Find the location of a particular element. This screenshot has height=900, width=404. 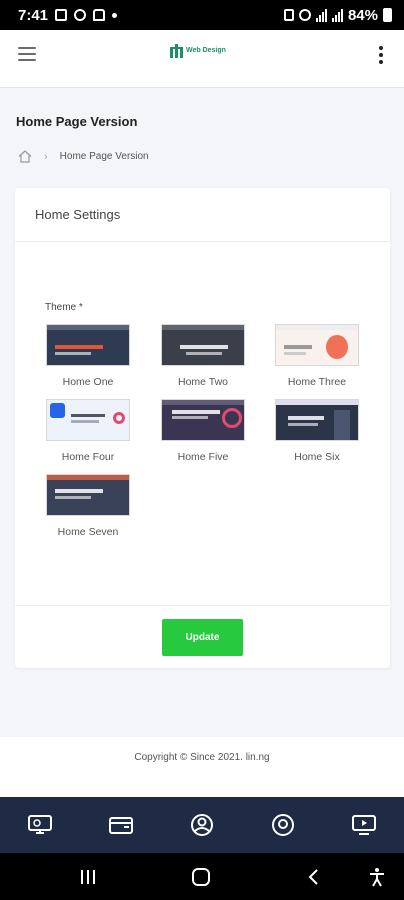

alarm-icon is located at coordinates (304, 15).